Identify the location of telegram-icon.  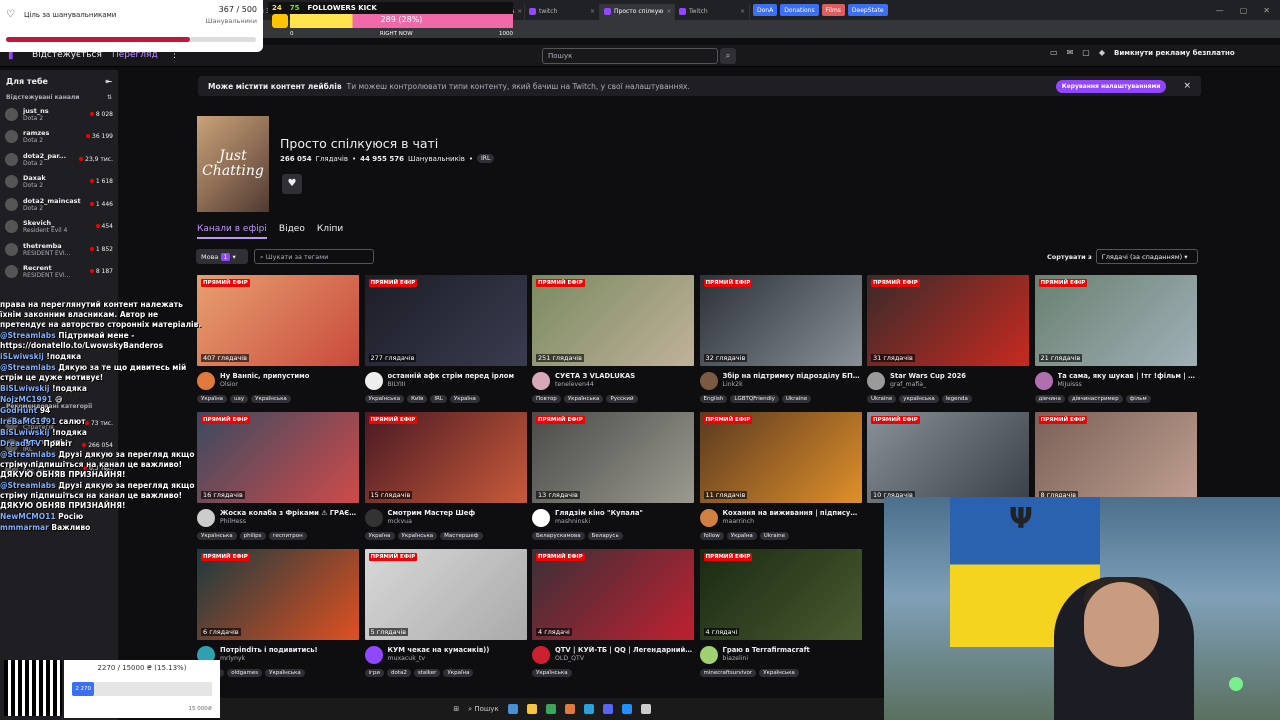
(588, 709).